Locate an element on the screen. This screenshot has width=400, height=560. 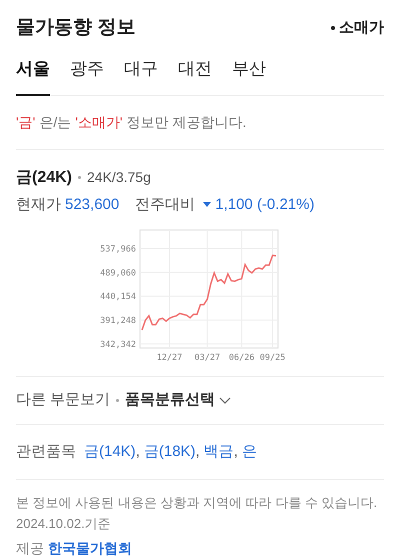
related-label: 관련품목 is located at coordinates (46, 452).